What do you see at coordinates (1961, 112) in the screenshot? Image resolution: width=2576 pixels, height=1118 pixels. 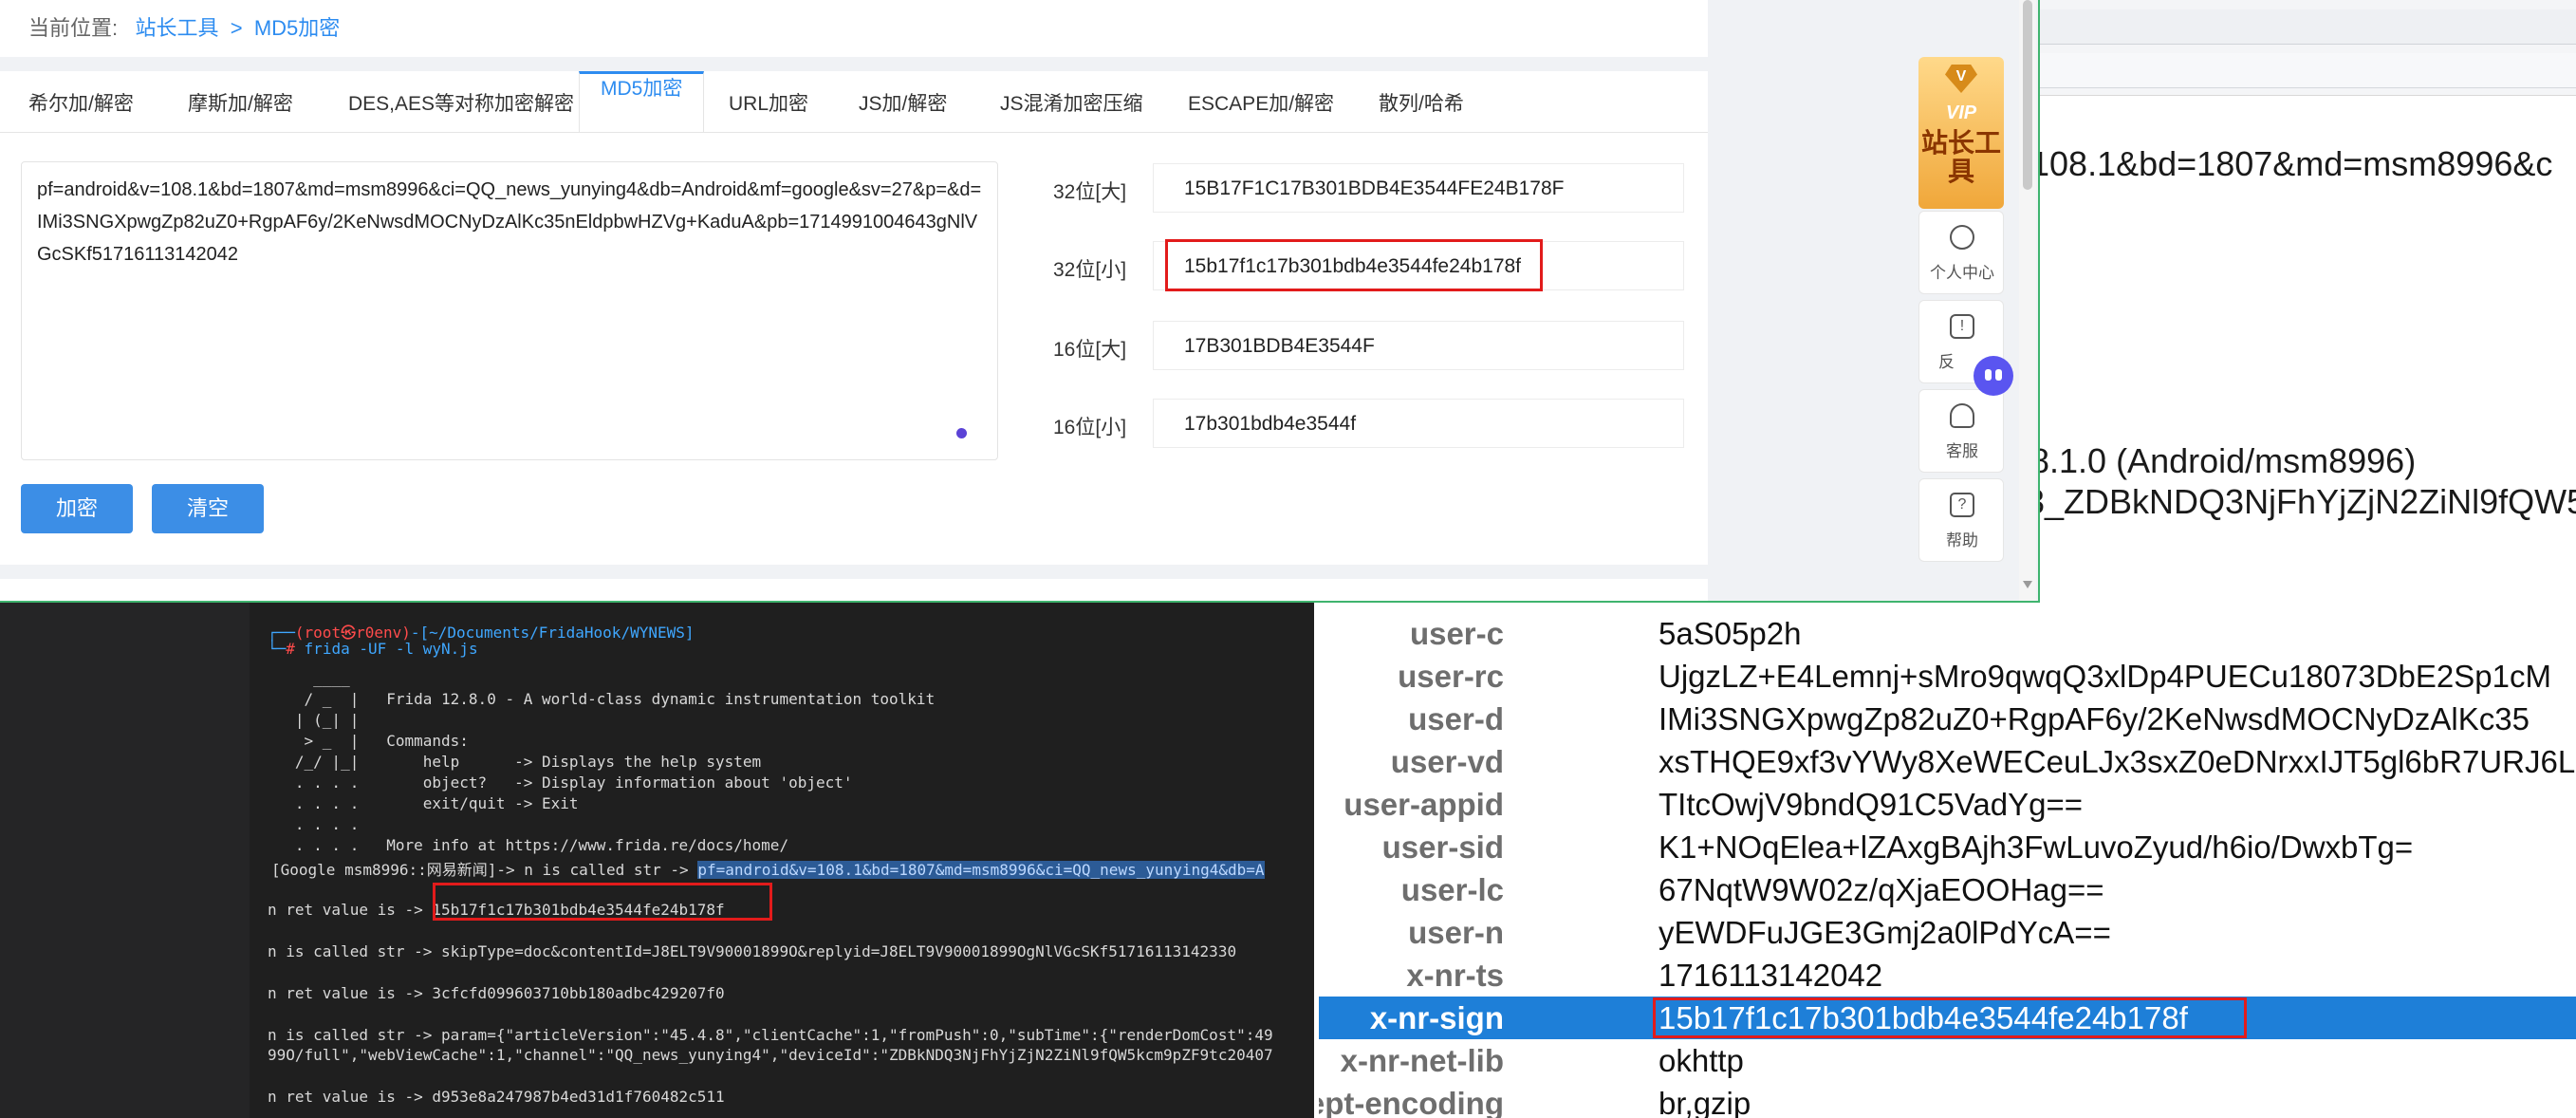 I see `vip-label: VIP` at bounding box center [1961, 112].